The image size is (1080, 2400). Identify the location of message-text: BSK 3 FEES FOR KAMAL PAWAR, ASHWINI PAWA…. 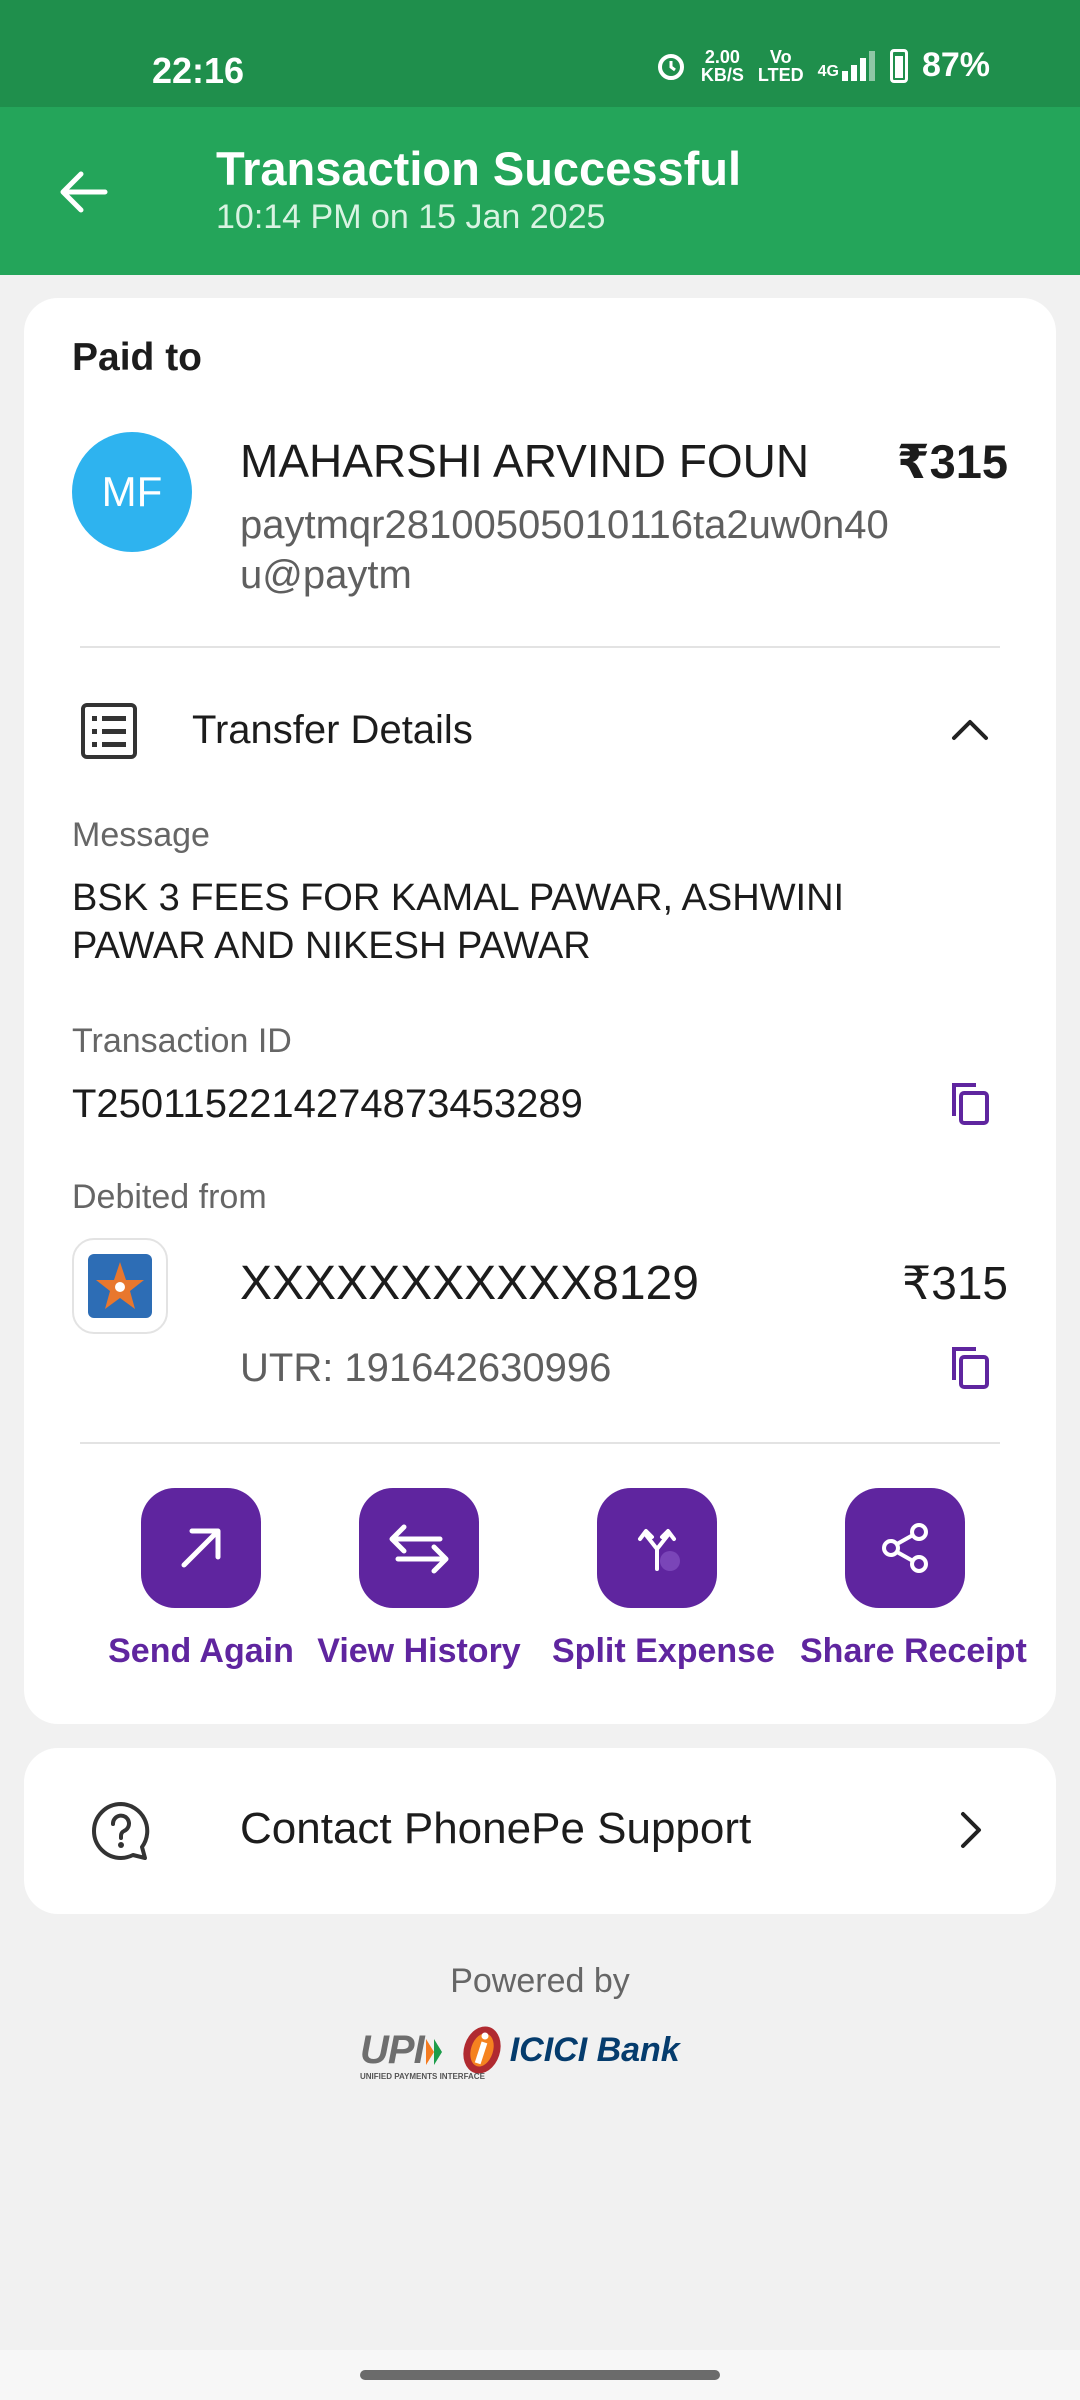
(458, 922).